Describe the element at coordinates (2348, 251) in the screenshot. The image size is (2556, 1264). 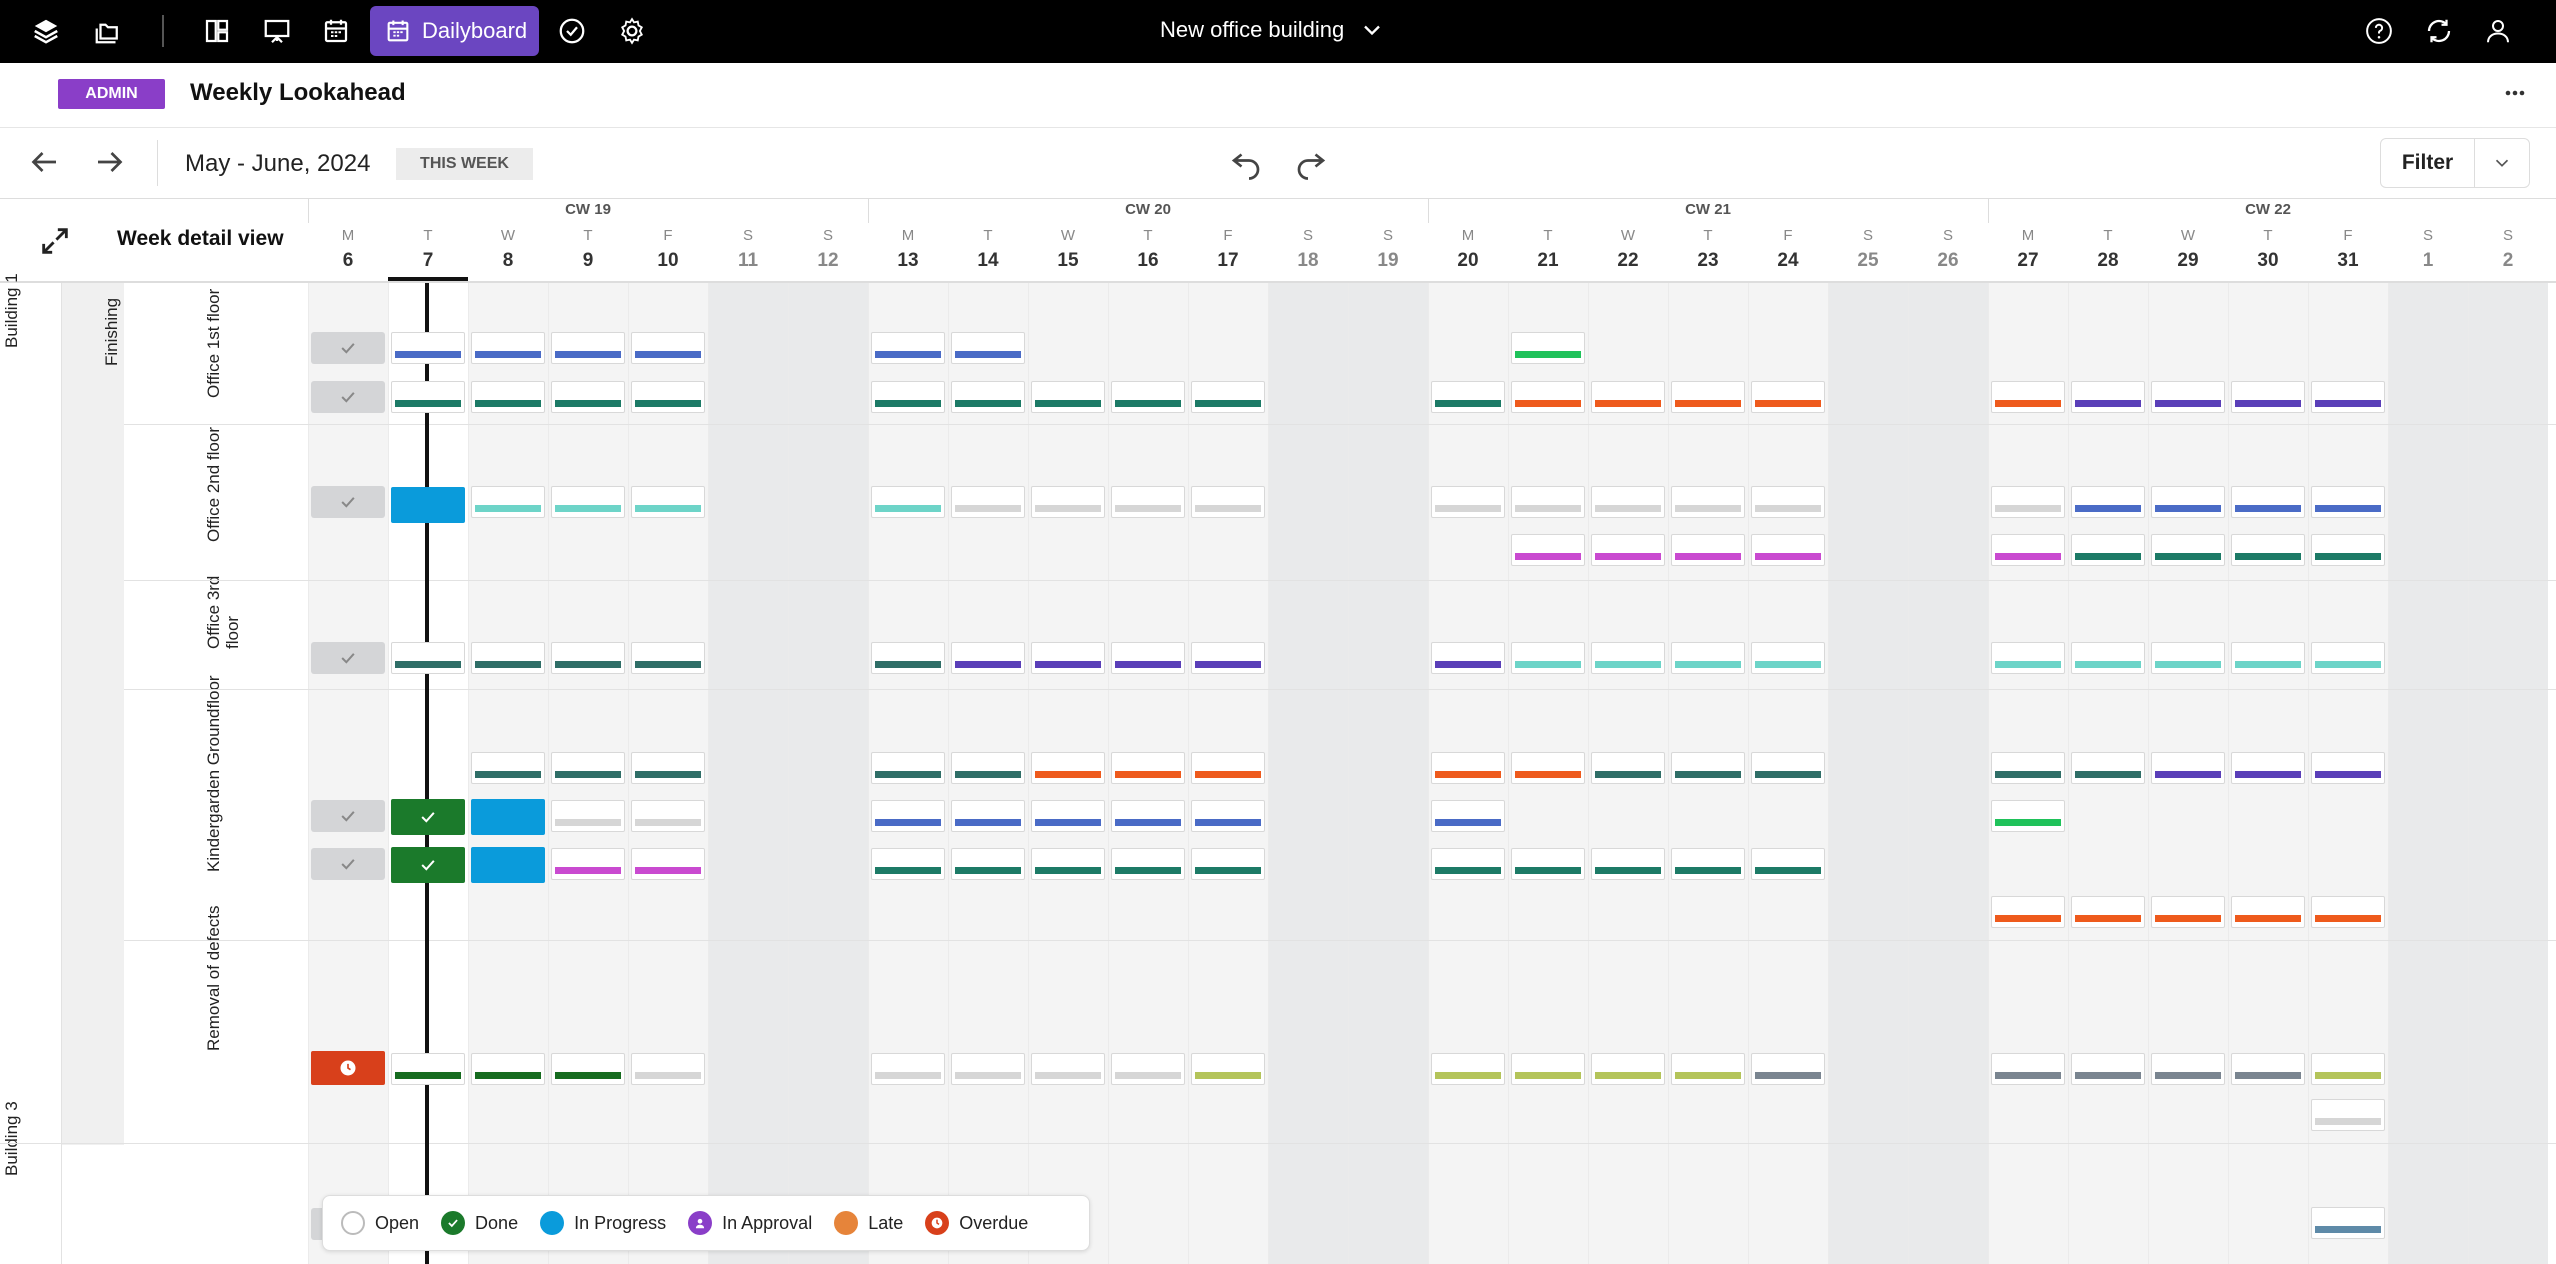
I see `day-header: F 31` at that location.